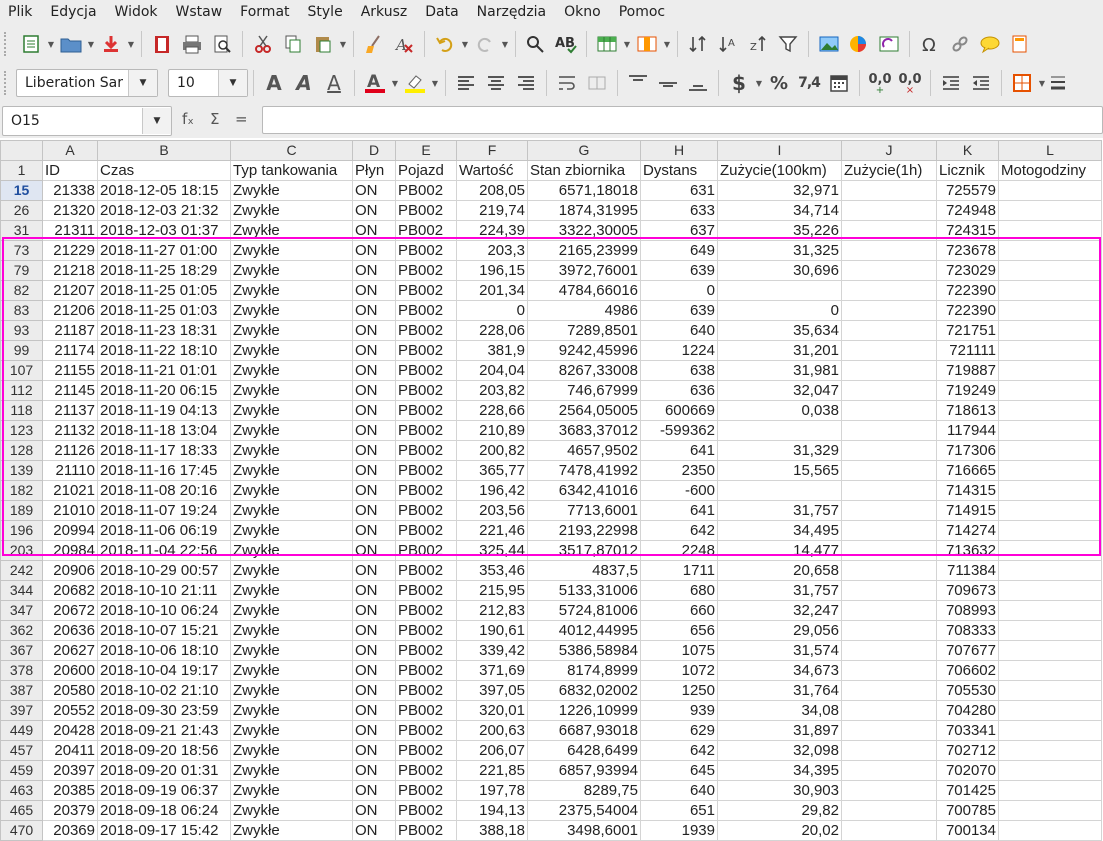  Describe the element at coordinates (375, 83) in the screenshot. I see `font-color-icon: A` at that location.